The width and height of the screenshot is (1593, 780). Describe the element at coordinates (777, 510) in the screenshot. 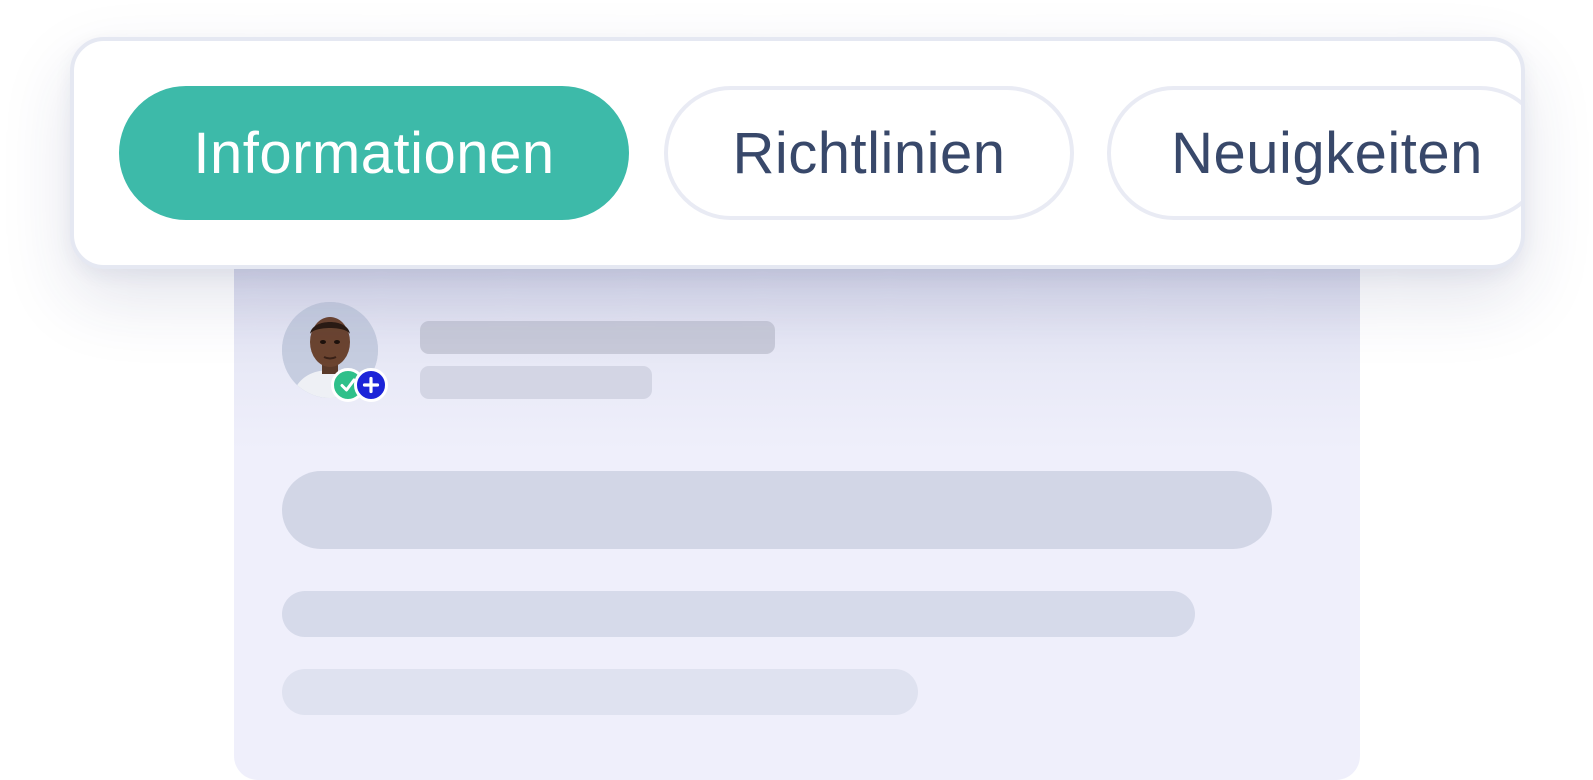

I see `skeleton-input` at that location.